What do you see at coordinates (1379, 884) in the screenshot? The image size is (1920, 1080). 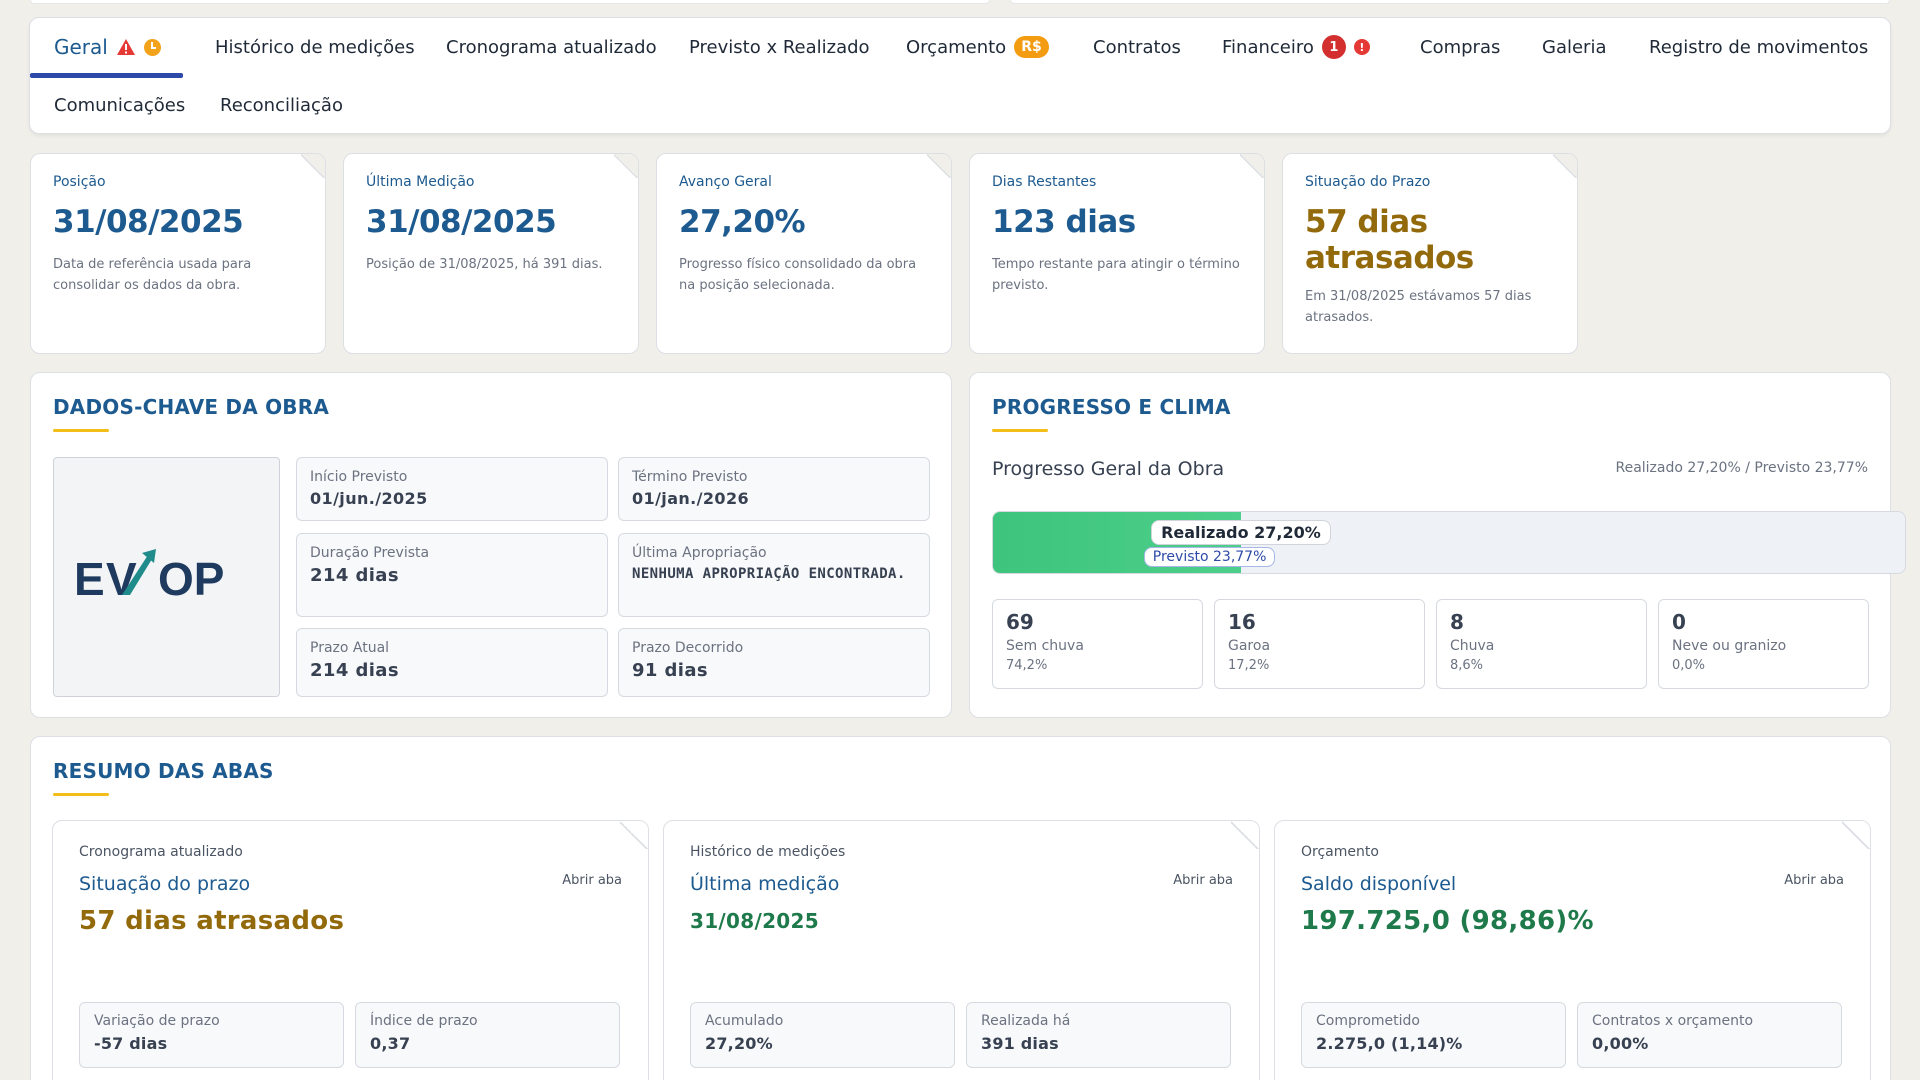 I see `card-title: Saldo disponível` at bounding box center [1379, 884].